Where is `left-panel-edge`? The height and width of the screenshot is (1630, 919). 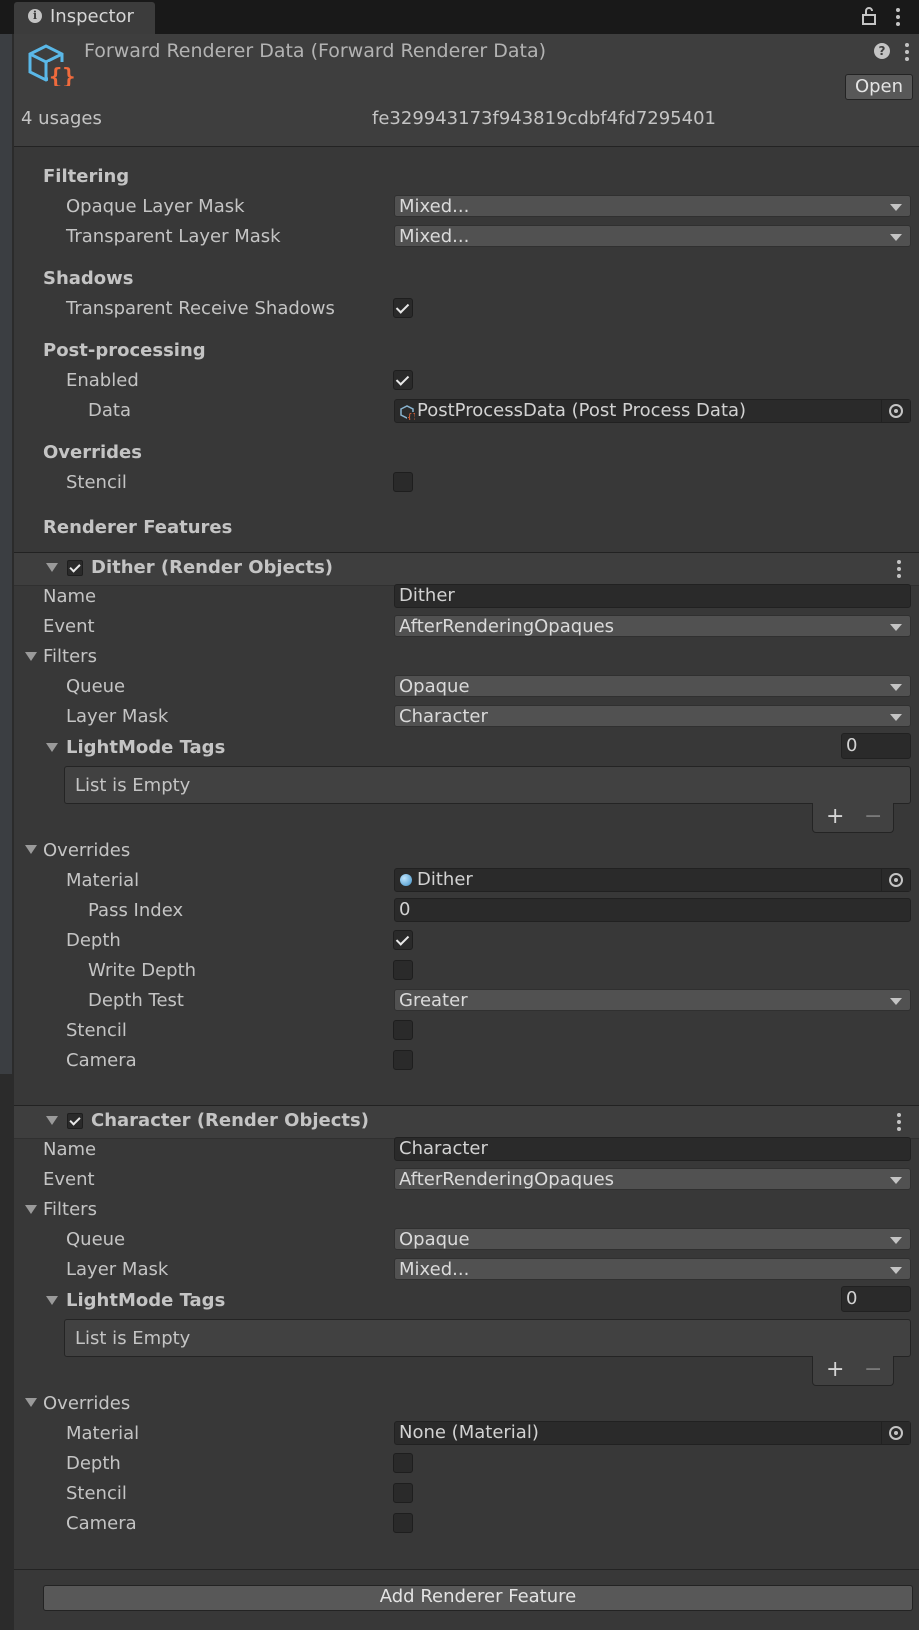
left-panel-edge is located at coordinates (7, 832).